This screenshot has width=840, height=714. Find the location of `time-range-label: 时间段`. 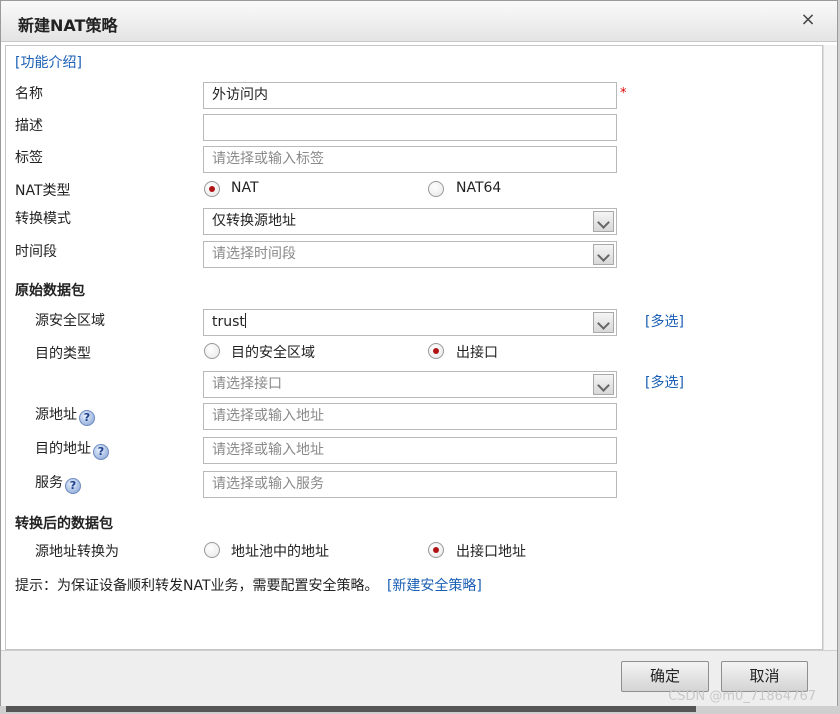

time-range-label: 时间段 is located at coordinates (36, 252).